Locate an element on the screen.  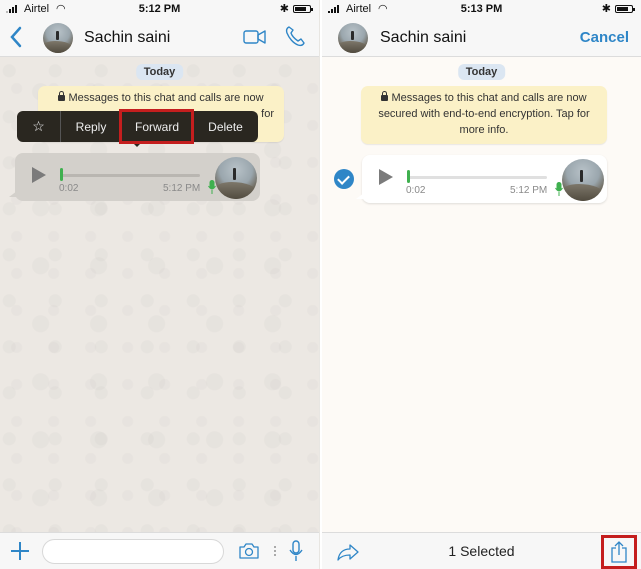
status-time: 5:12 PM is located at coordinates (159, 9).